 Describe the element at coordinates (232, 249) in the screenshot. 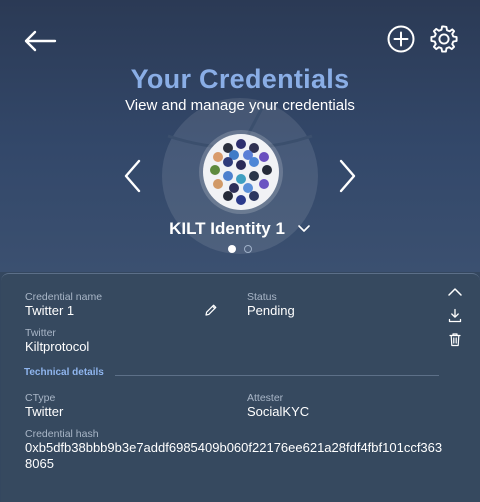

I see `page-dot-active` at that location.